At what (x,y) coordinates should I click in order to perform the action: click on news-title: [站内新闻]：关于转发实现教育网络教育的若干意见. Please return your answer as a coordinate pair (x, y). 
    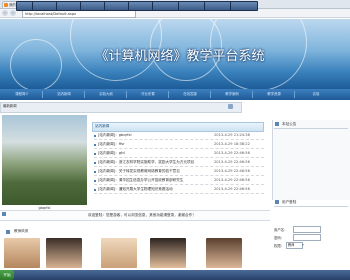
    Looking at the image, I should click on (139, 171).